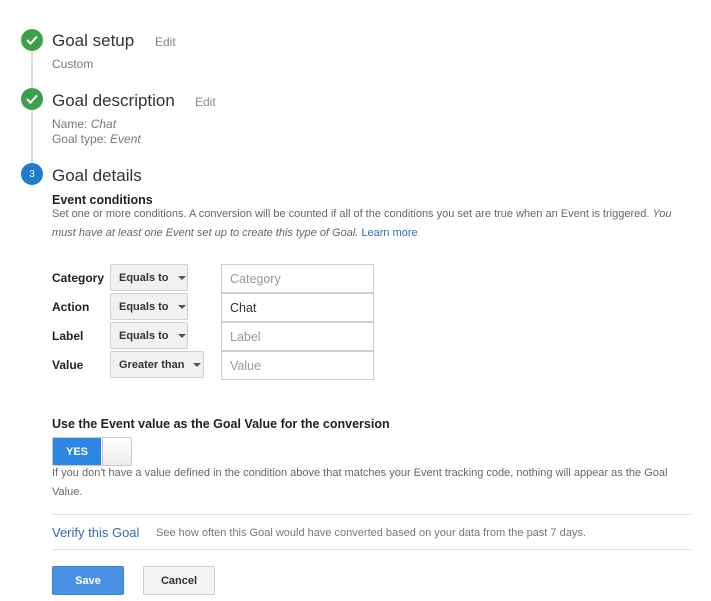 This screenshot has width=711, height=601. What do you see at coordinates (113, 100) in the screenshot?
I see `step-2-title: Goal description` at bounding box center [113, 100].